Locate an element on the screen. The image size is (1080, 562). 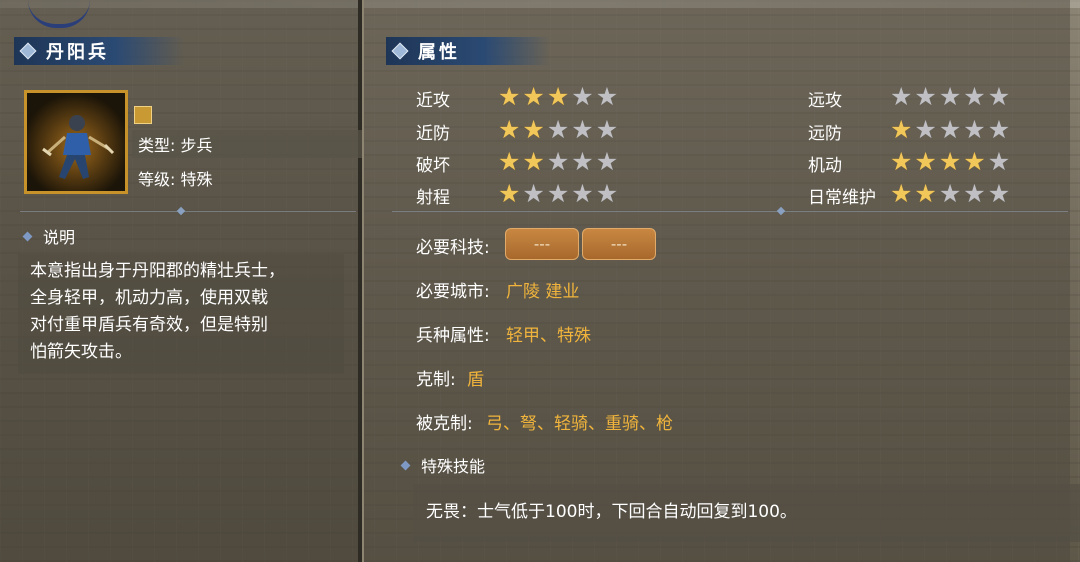
stat-label-ranged-attack: 远攻 is located at coordinates (825, 101).